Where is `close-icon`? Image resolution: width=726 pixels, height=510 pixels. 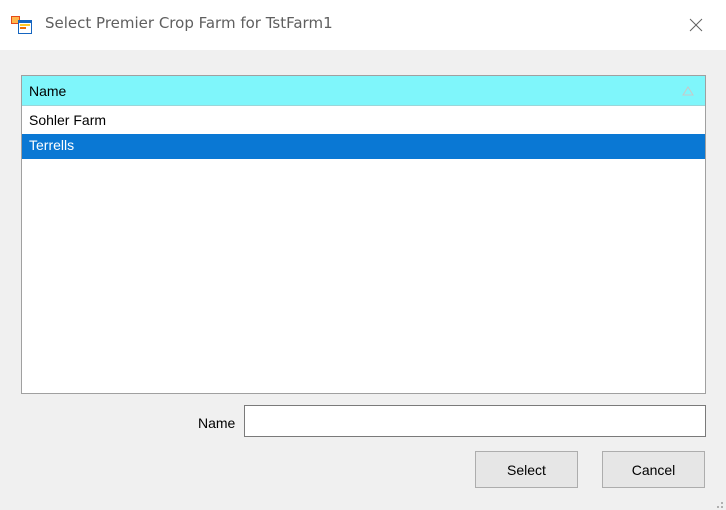
close-icon is located at coordinates (696, 25).